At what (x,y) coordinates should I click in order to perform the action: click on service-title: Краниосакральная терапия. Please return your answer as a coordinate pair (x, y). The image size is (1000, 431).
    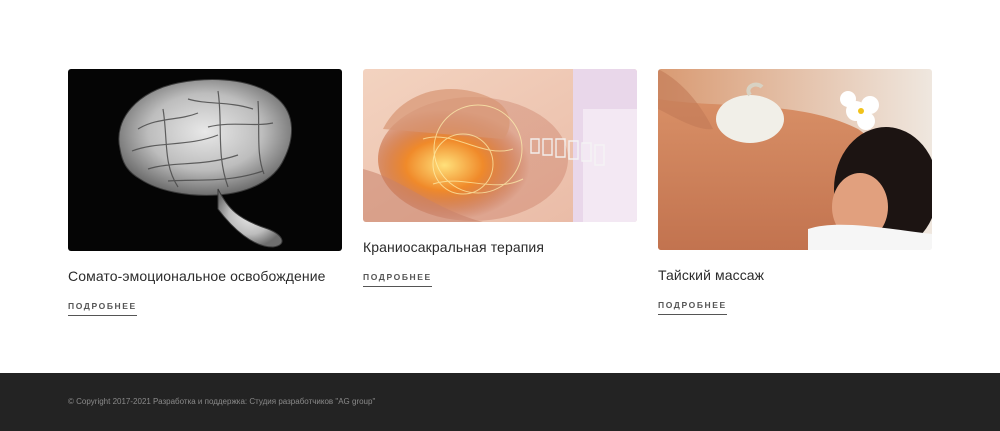
    Looking at the image, I should click on (500, 247).